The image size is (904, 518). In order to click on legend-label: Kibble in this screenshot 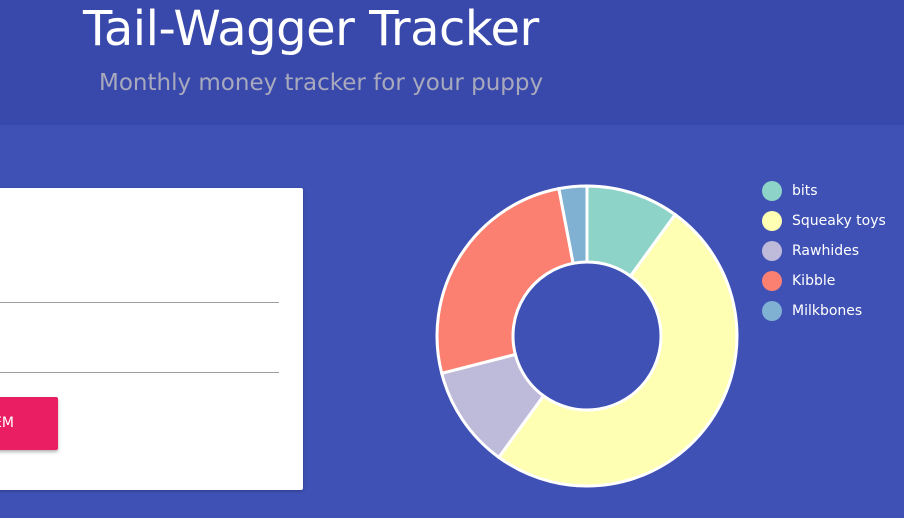, I will do `click(814, 281)`.